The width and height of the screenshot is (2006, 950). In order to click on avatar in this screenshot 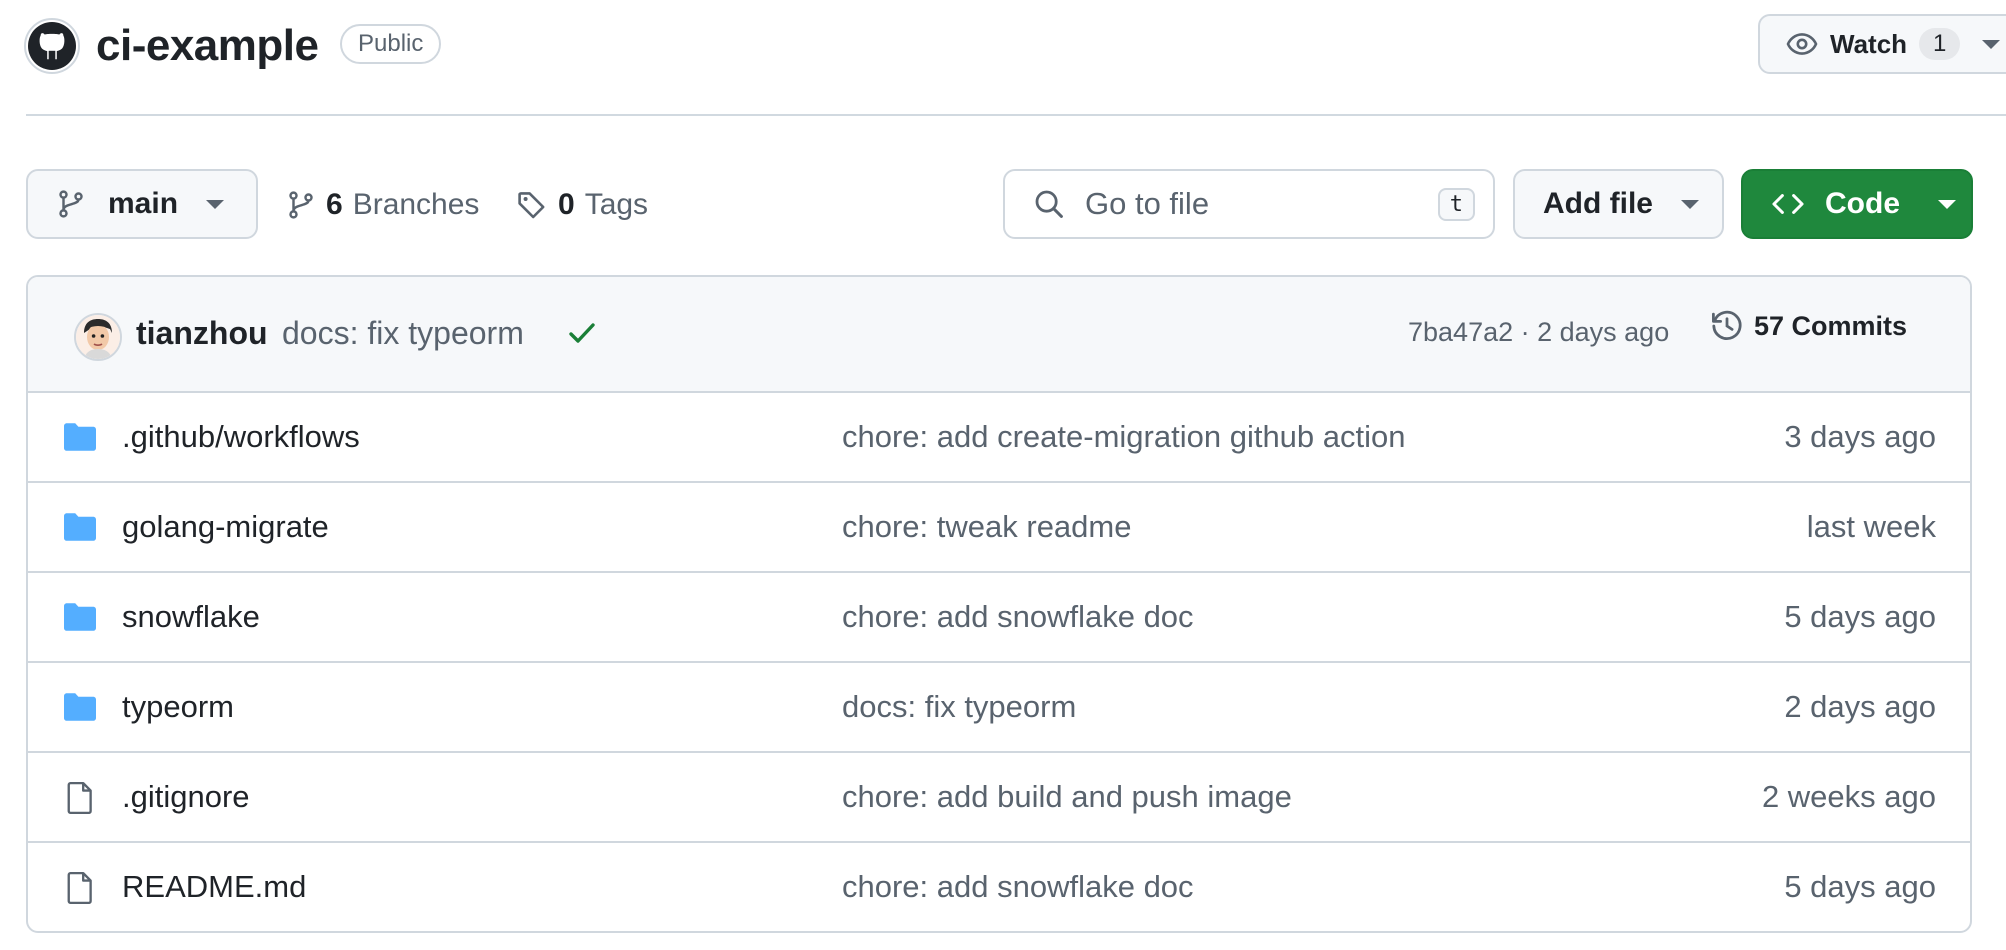, I will do `click(98, 337)`.